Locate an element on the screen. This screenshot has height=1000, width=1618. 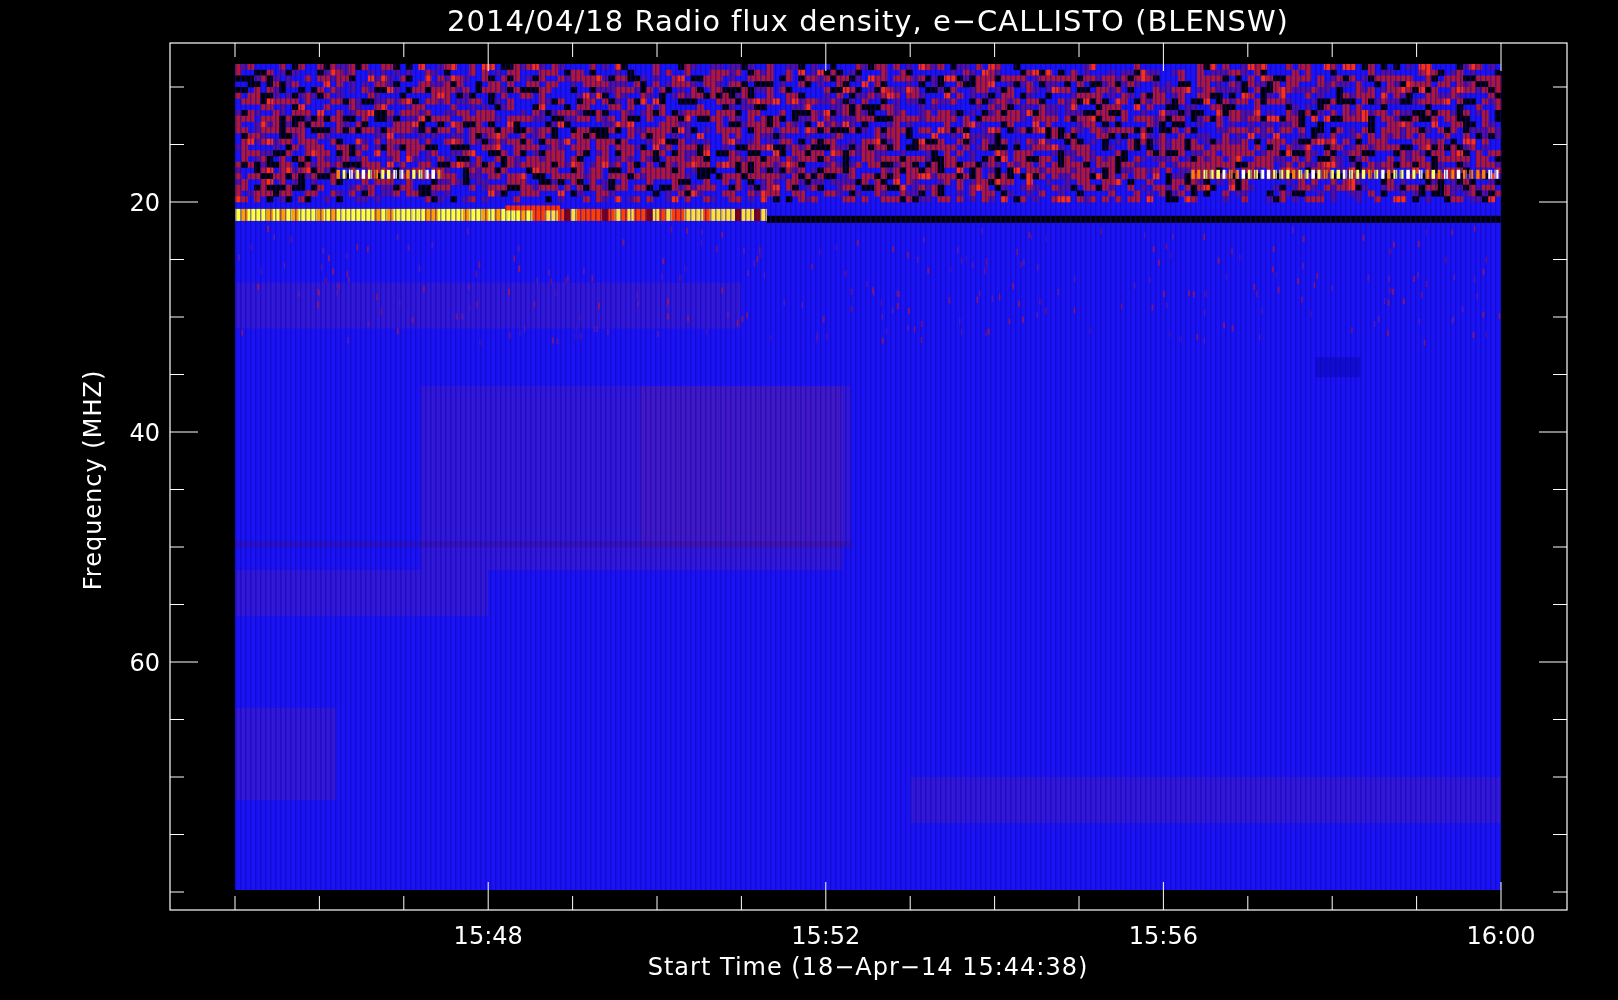
x-tick-label: 15:48 is located at coordinates (488, 936).